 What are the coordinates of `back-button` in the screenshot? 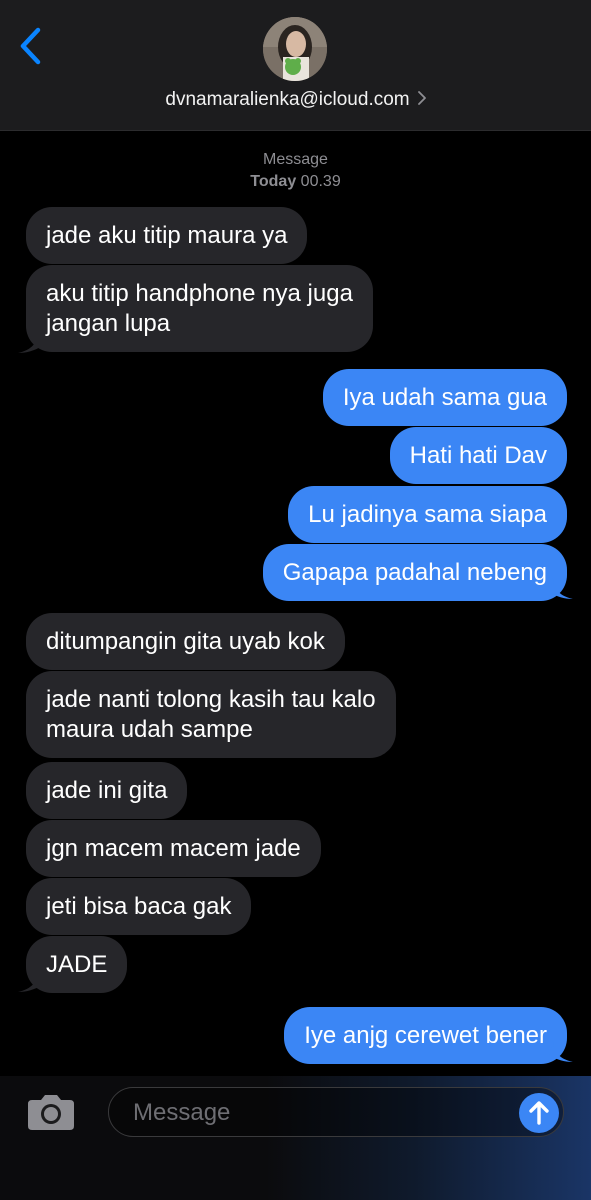 It's located at (32, 46).